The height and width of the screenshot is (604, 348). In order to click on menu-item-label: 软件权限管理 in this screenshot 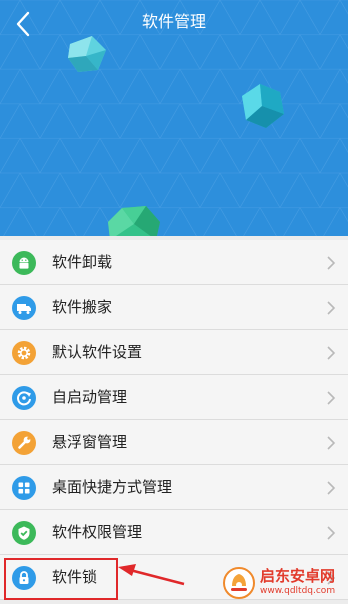, I will do `click(97, 532)`.